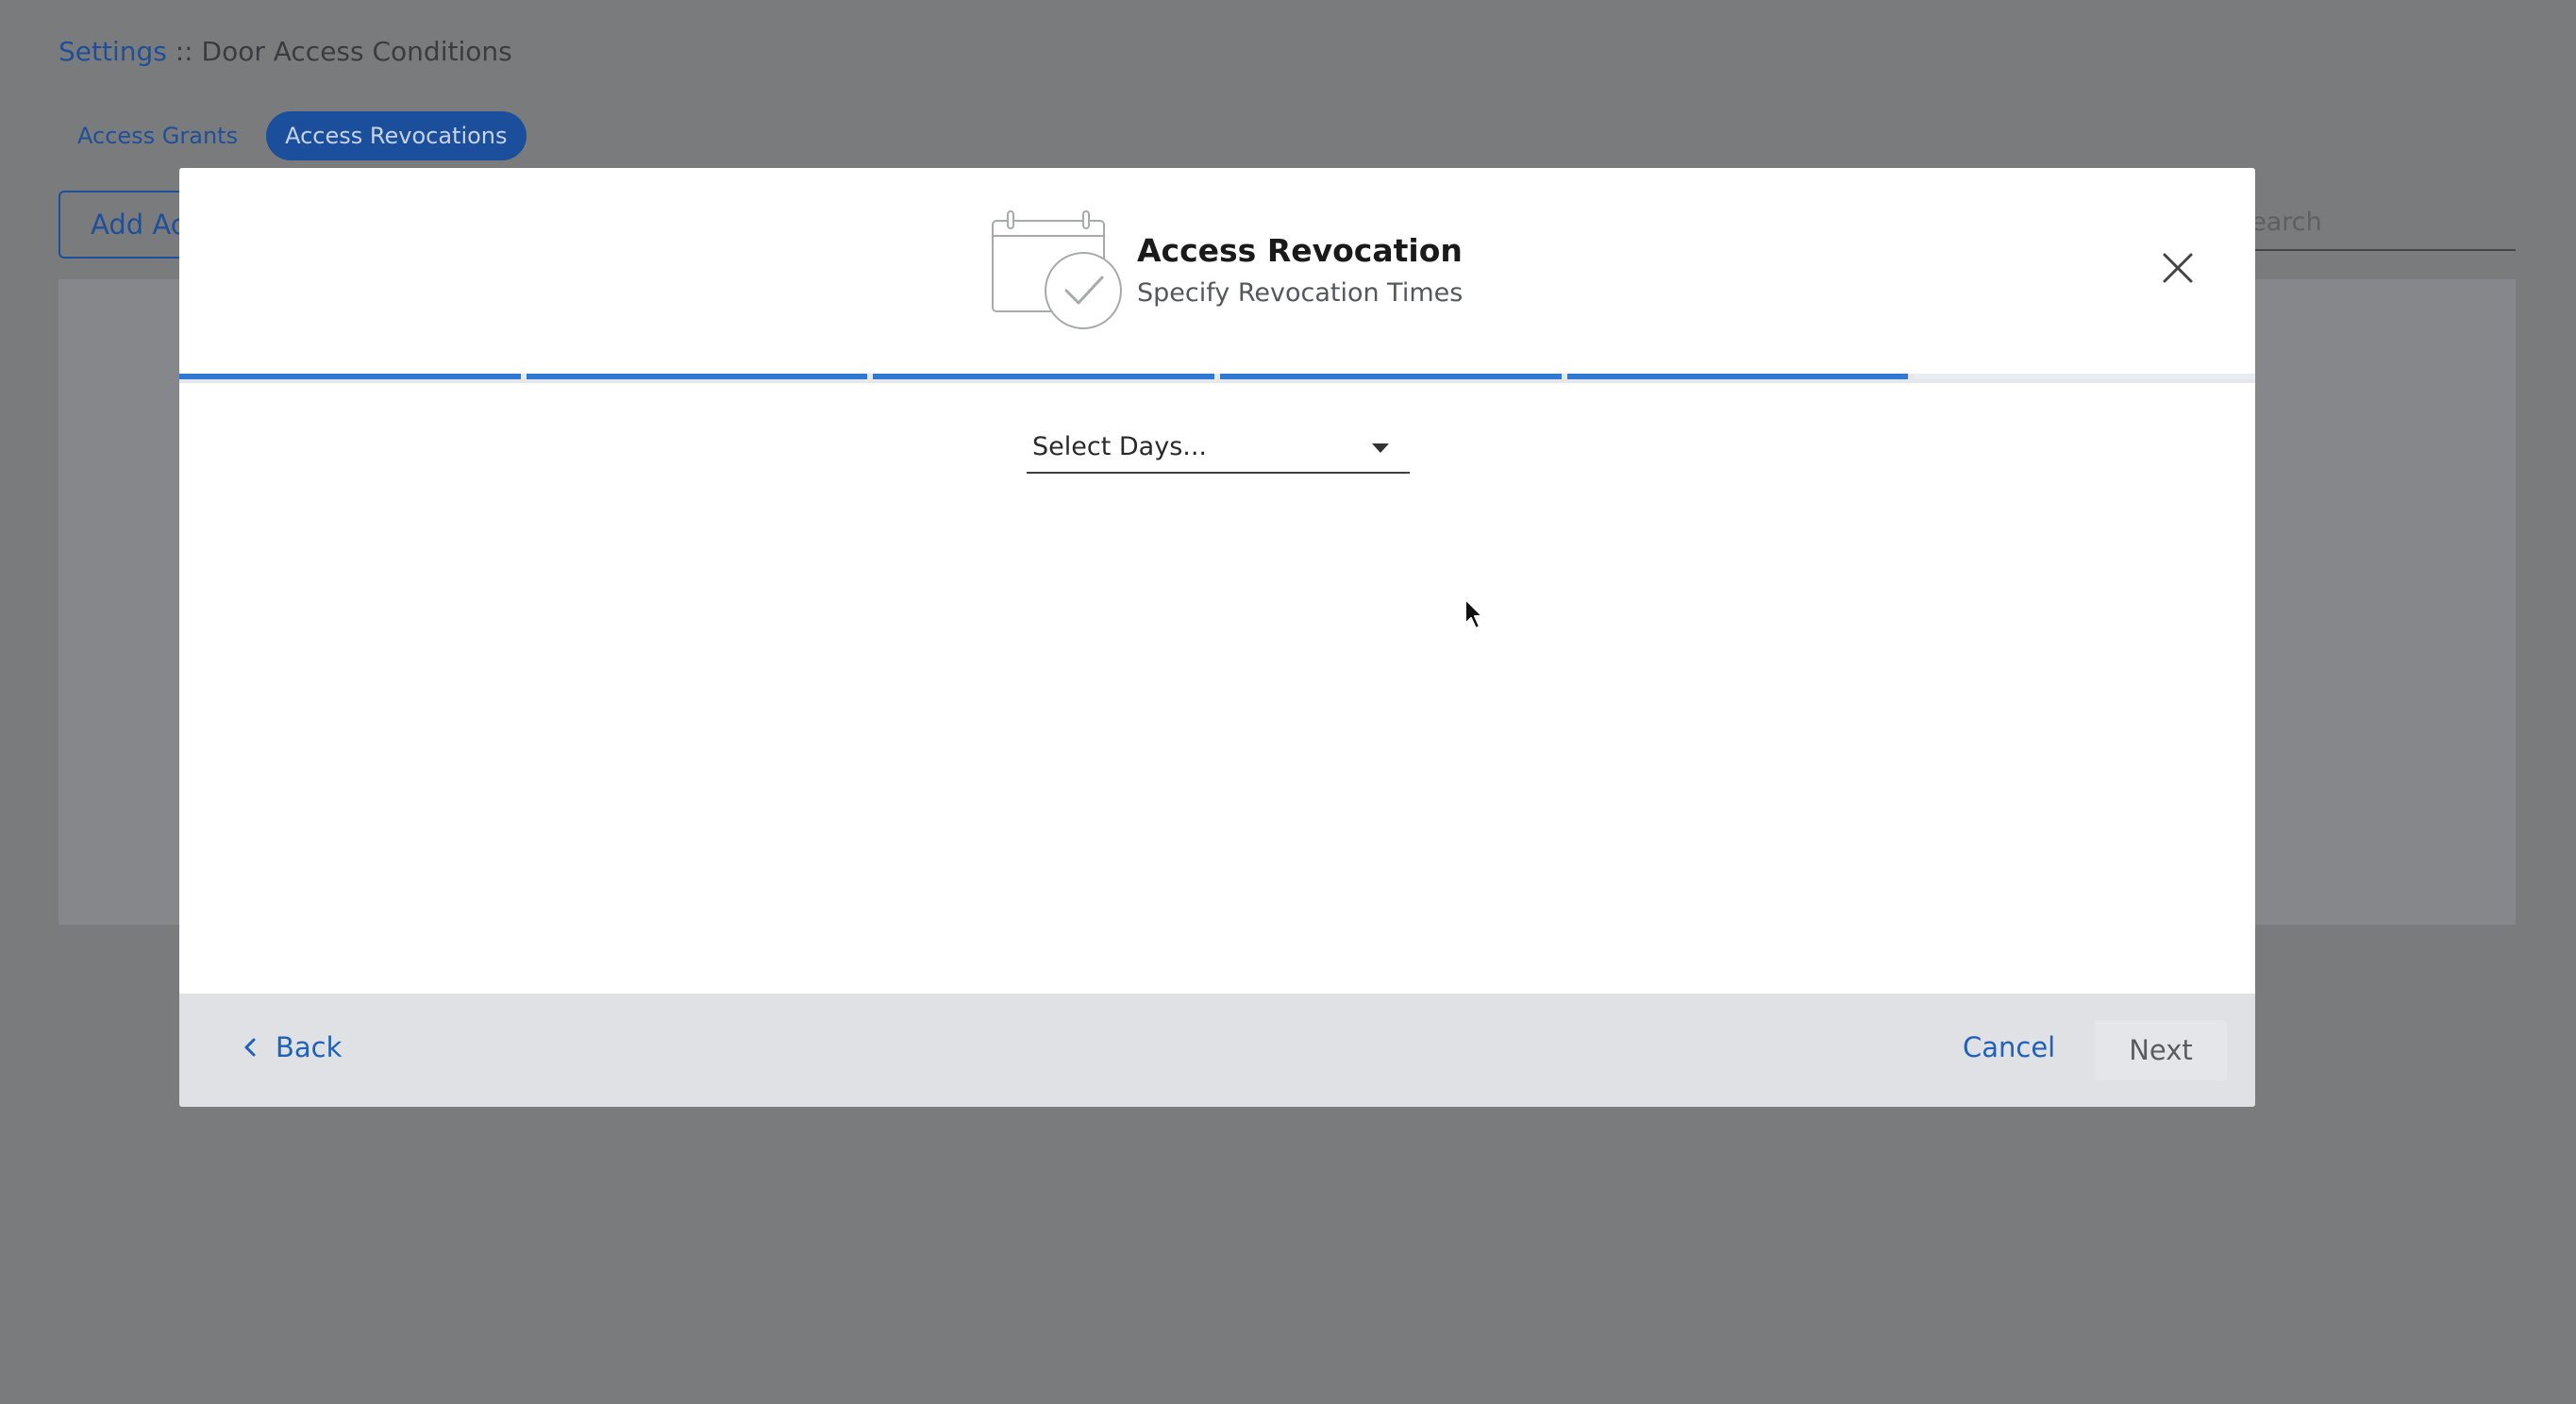  I want to click on dialog-subtitle: Specify Revocation Times, so click(1300, 293).